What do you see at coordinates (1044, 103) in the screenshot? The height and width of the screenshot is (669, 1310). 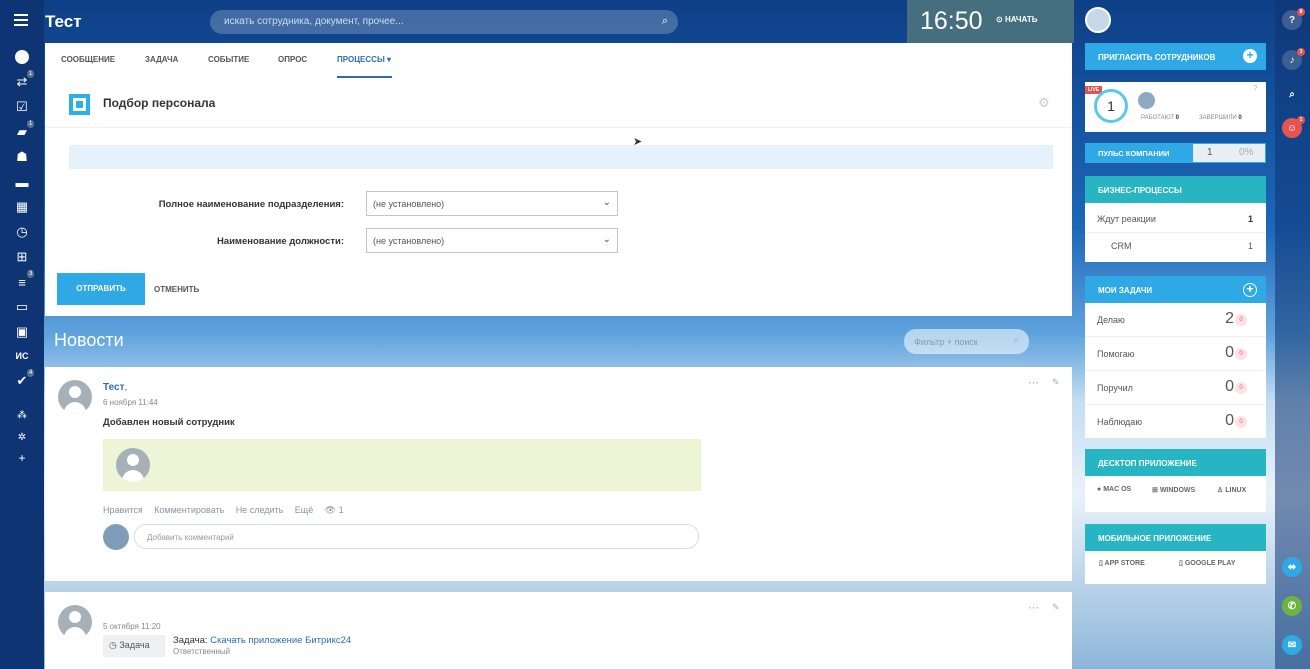 I see `gear-icon: ⚙` at bounding box center [1044, 103].